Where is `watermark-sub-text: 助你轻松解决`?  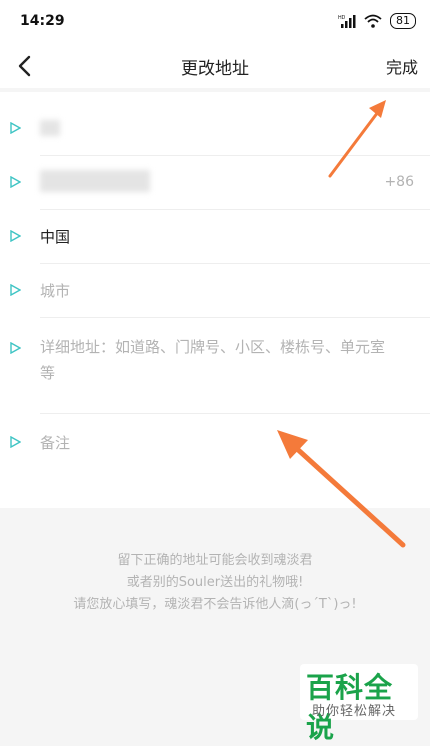 watermark-sub-text: 助你轻松解决 is located at coordinates (354, 711).